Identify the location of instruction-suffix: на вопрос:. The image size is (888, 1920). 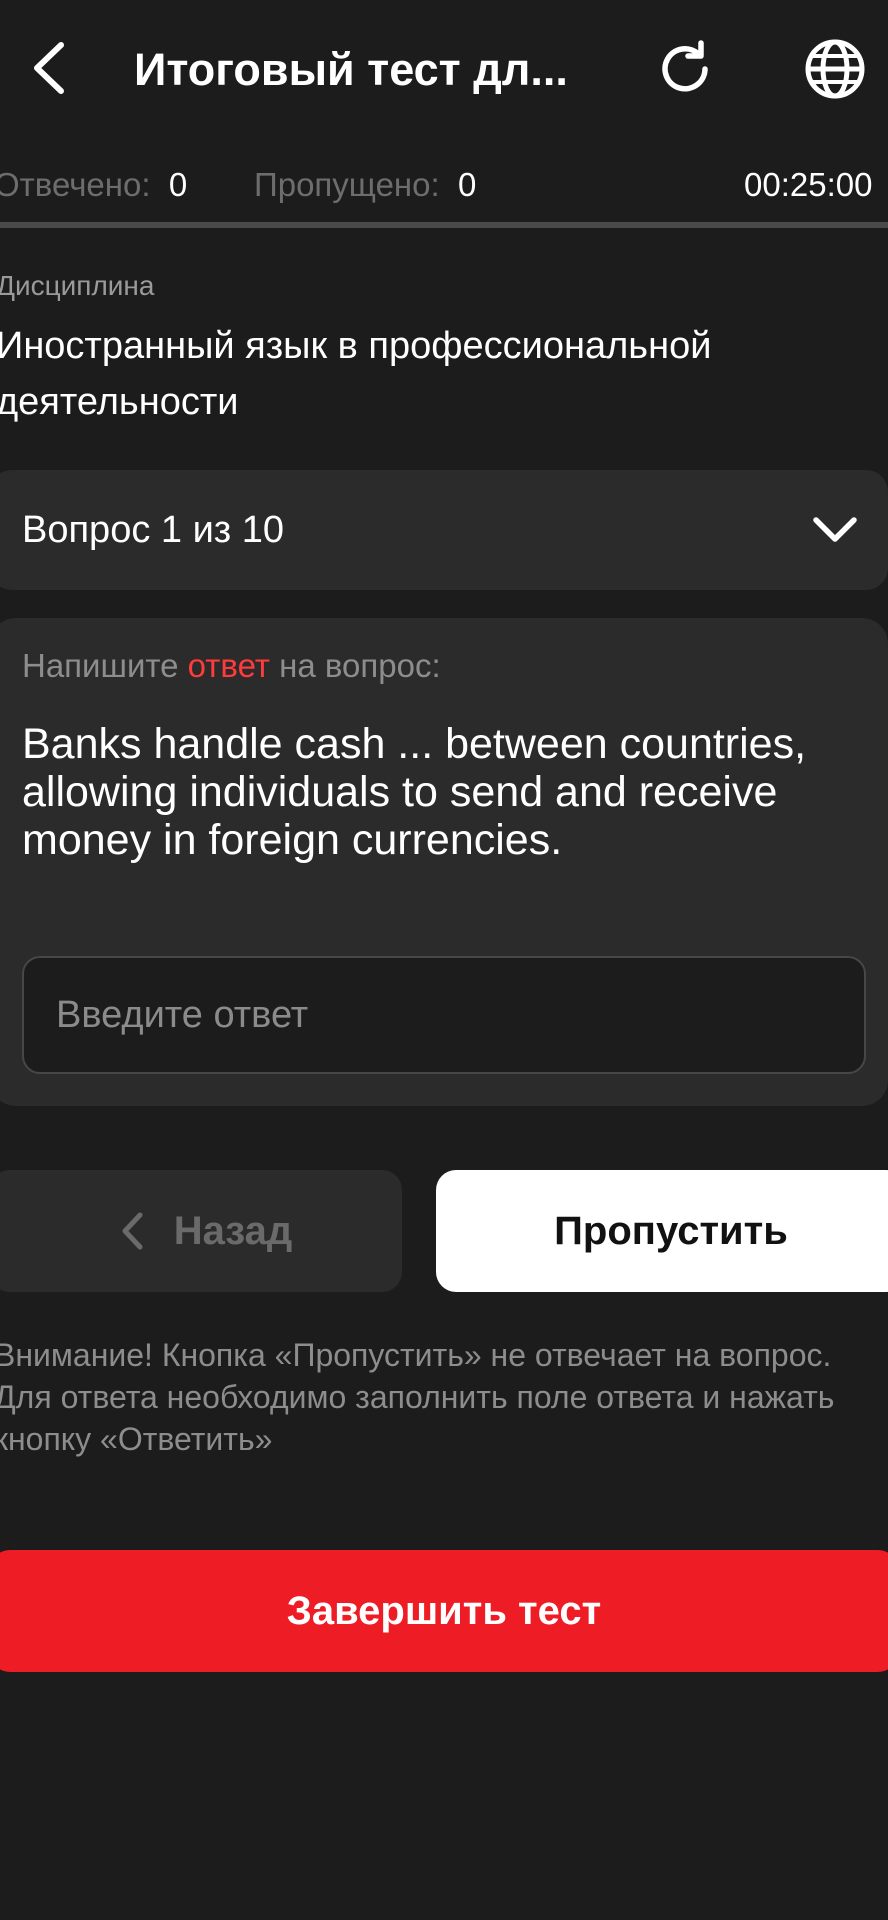
(355, 665).